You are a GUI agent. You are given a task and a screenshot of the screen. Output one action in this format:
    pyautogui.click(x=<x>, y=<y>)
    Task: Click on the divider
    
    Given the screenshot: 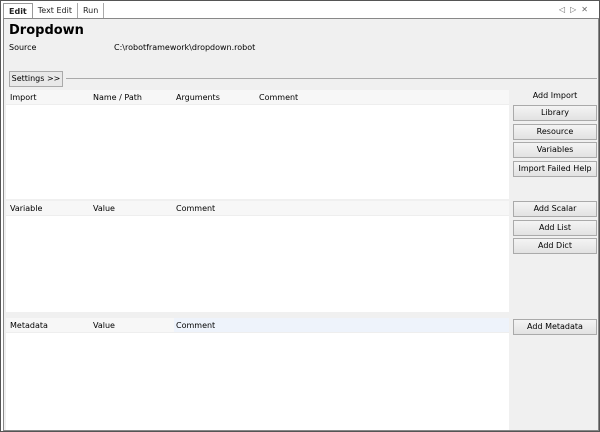 What is the action you would take?
    pyautogui.click(x=331, y=78)
    